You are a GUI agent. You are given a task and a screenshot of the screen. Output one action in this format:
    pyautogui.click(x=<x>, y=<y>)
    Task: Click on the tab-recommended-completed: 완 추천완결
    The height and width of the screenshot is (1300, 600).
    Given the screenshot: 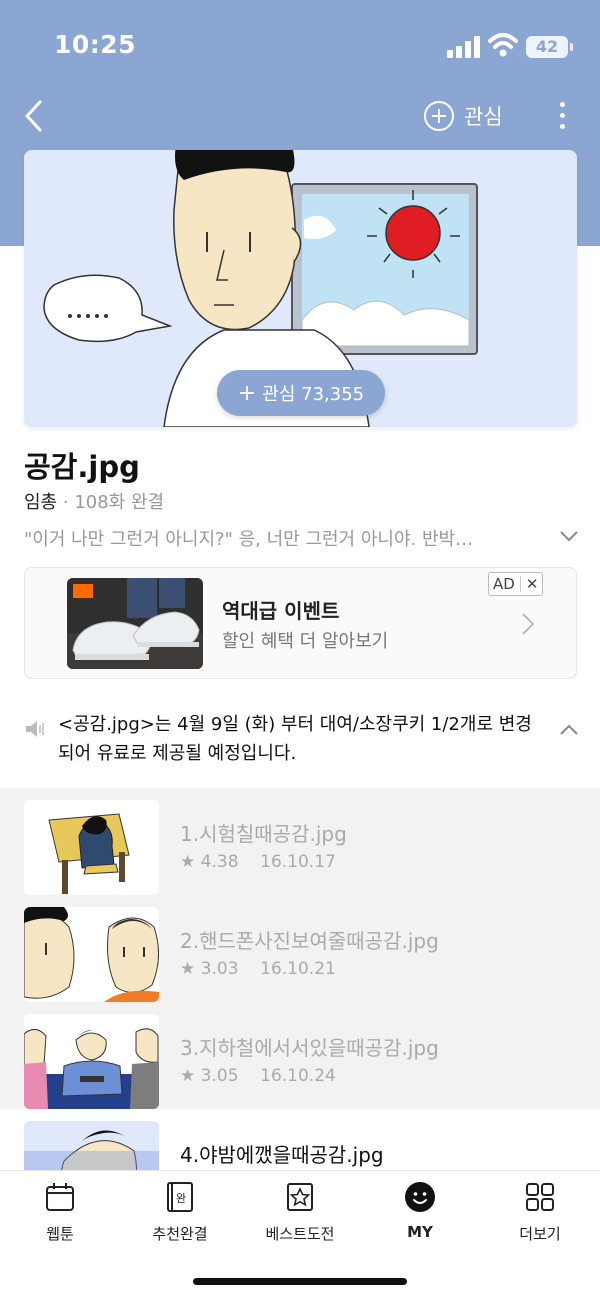 What is the action you would take?
    pyautogui.click(x=180, y=1212)
    